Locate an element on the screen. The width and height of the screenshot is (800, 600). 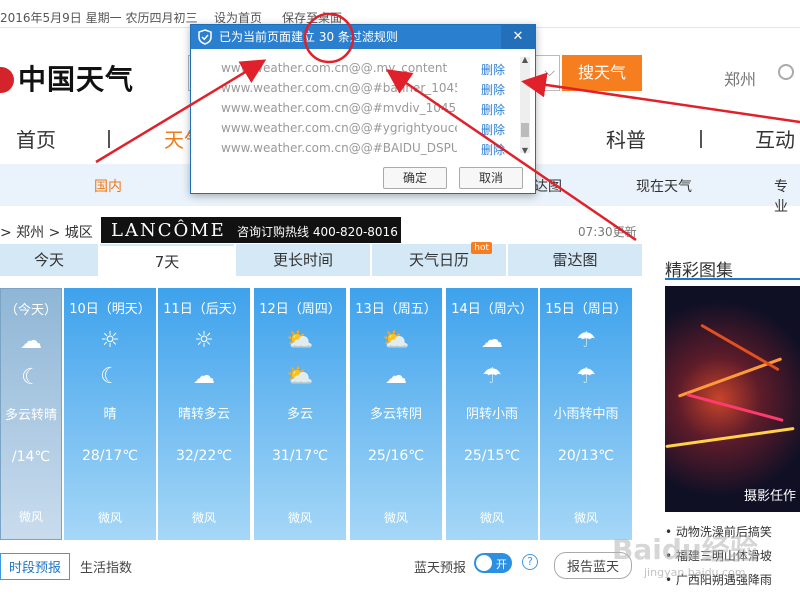
help-icon: ? is located at coordinates (530, 562).